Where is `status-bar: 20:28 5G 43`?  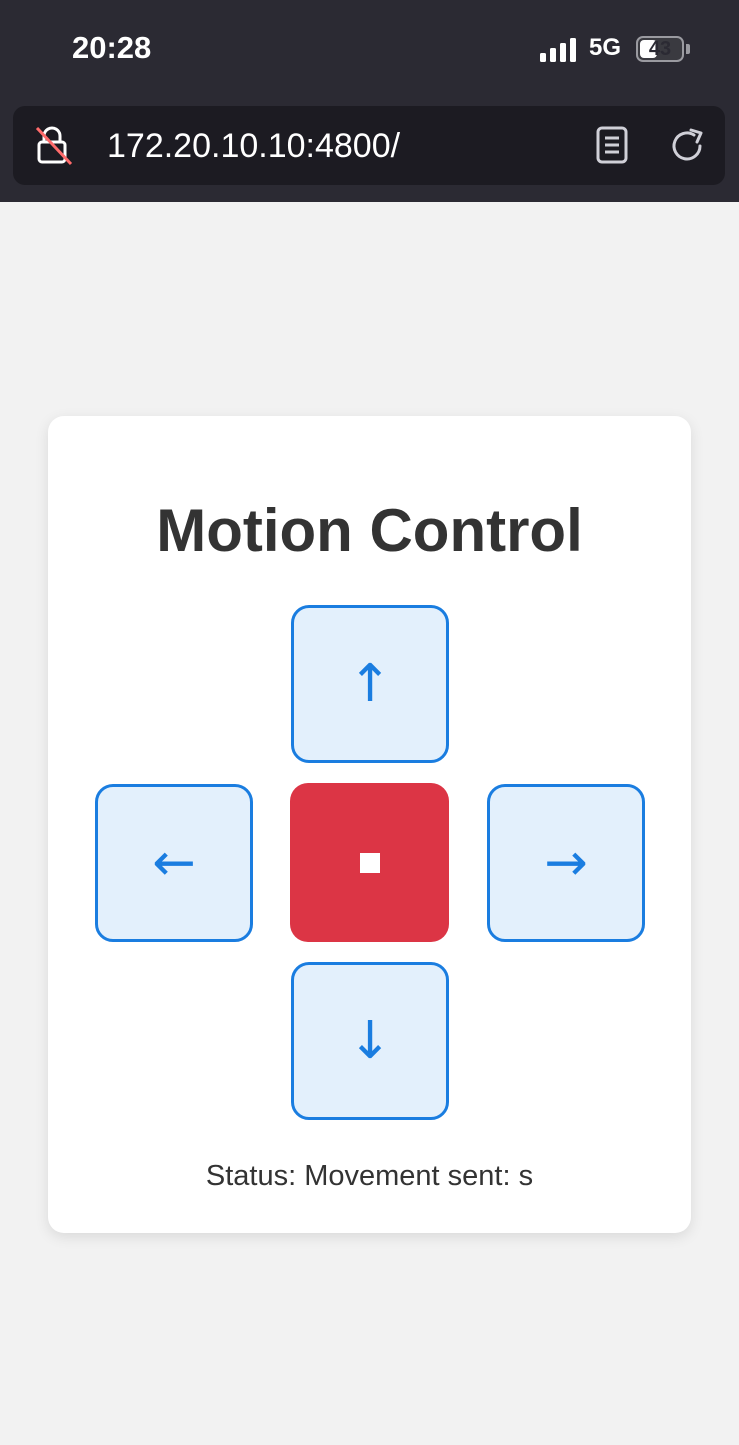 status-bar: 20:28 5G 43 is located at coordinates (369, 50).